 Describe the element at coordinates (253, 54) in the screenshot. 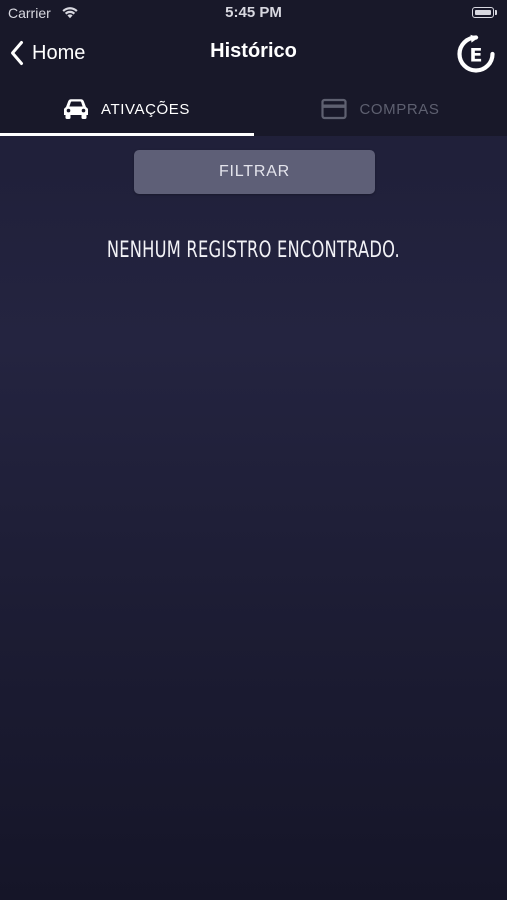

I see `navigation-bar: Home Histórico E` at that location.